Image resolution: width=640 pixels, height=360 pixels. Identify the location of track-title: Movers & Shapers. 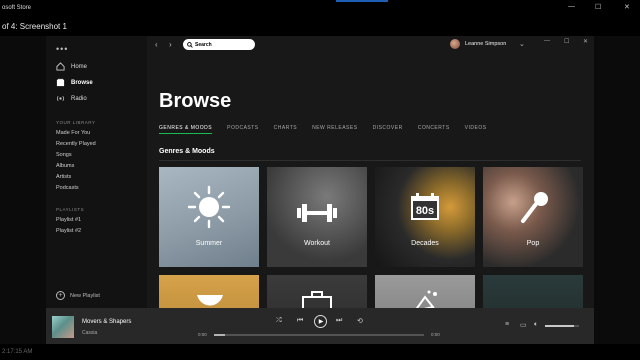
(106, 322).